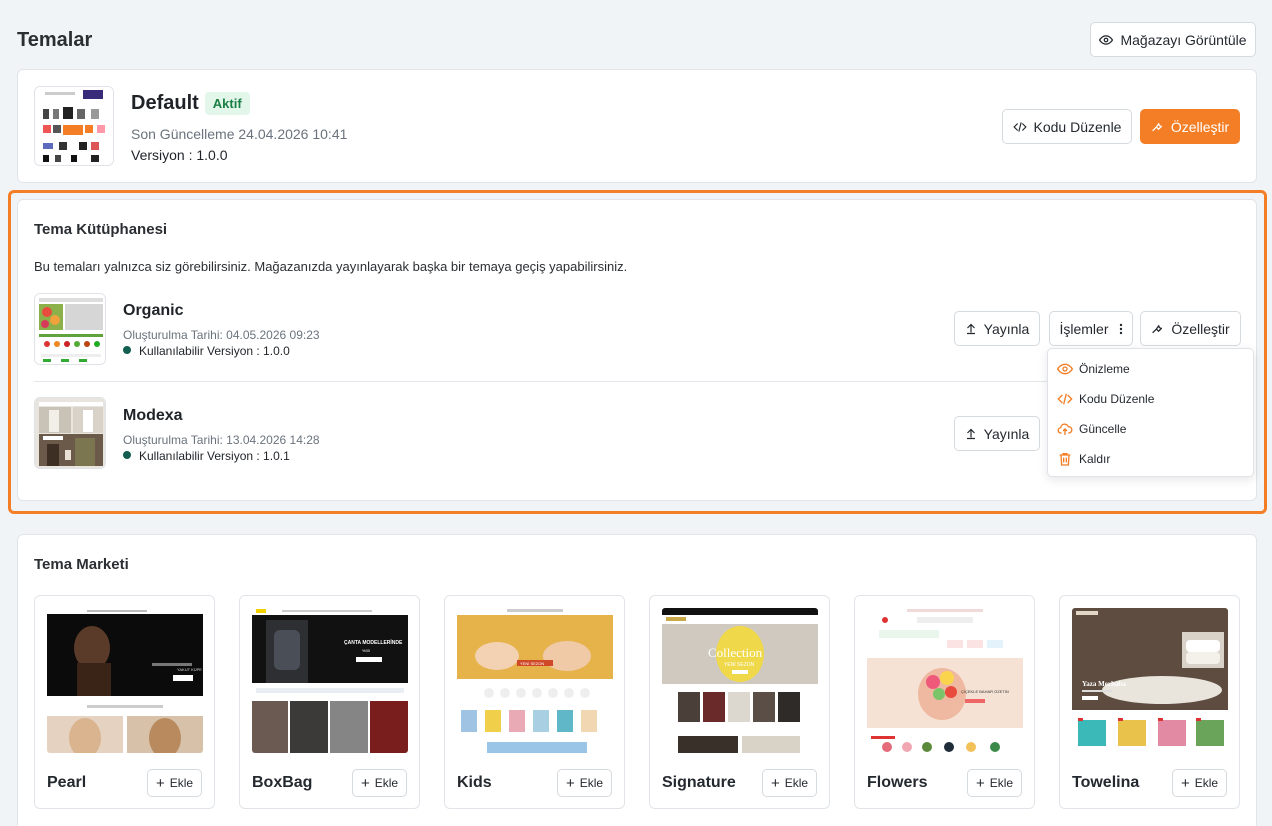 The height and width of the screenshot is (826, 1272). Describe the element at coordinates (532, 663) in the screenshot. I see `kids-banner-text: YENİ SEZON` at that location.